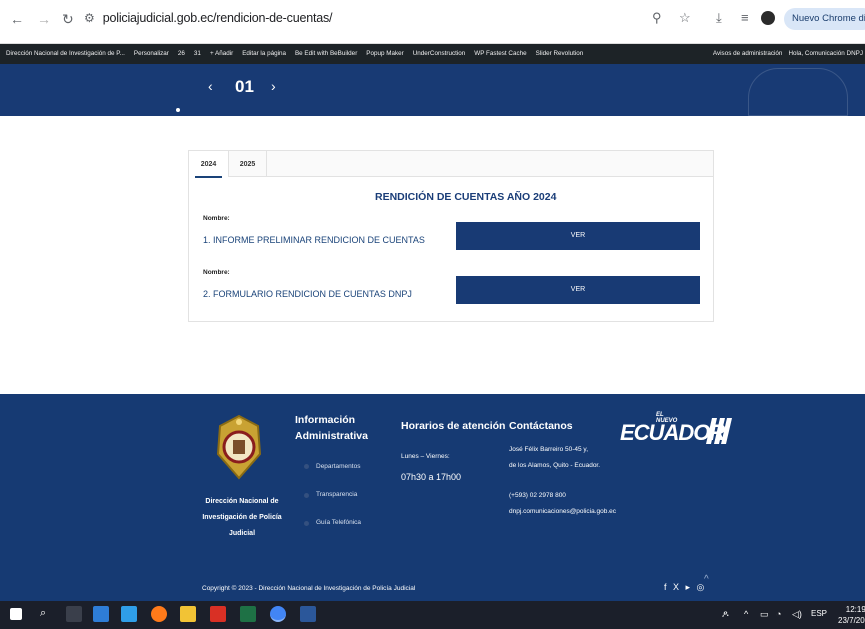 Image resolution: width=865 pixels, height=629 pixels. Describe the element at coordinates (555, 465) in the screenshot. I see `address-line-2: de los Alamos, Quito - Ecuador.` at that location.